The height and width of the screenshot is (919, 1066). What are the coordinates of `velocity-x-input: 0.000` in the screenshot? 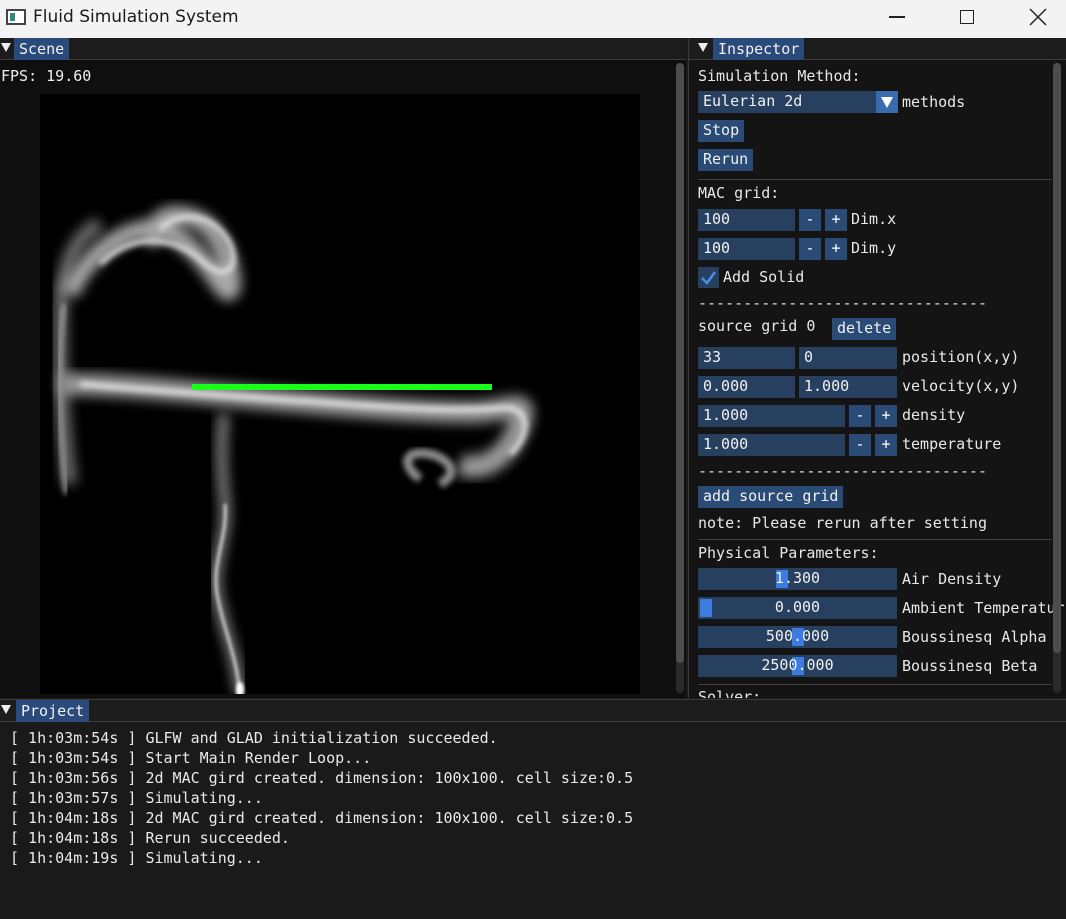 It's located at (746, 387).